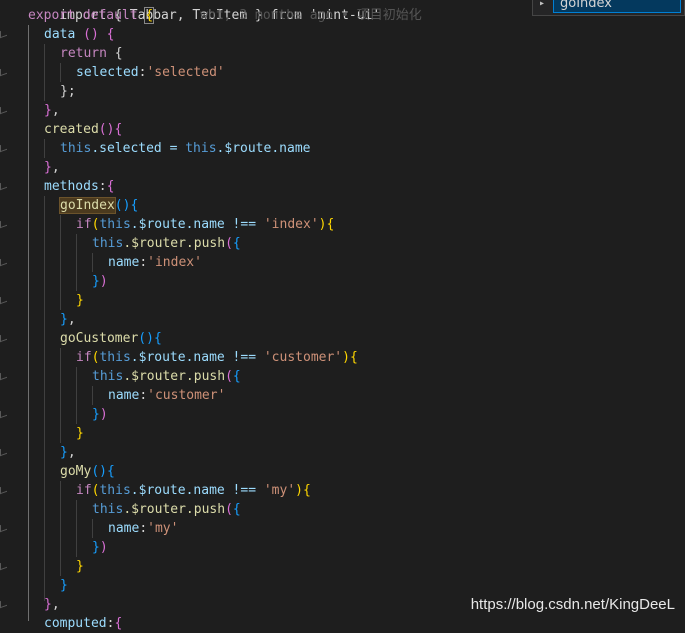 The image size is (685, 633). What do you see at coordinates (155, 262) in the screenshot?
I see `code-line: name:'index'` at bounding box center [155, 262].